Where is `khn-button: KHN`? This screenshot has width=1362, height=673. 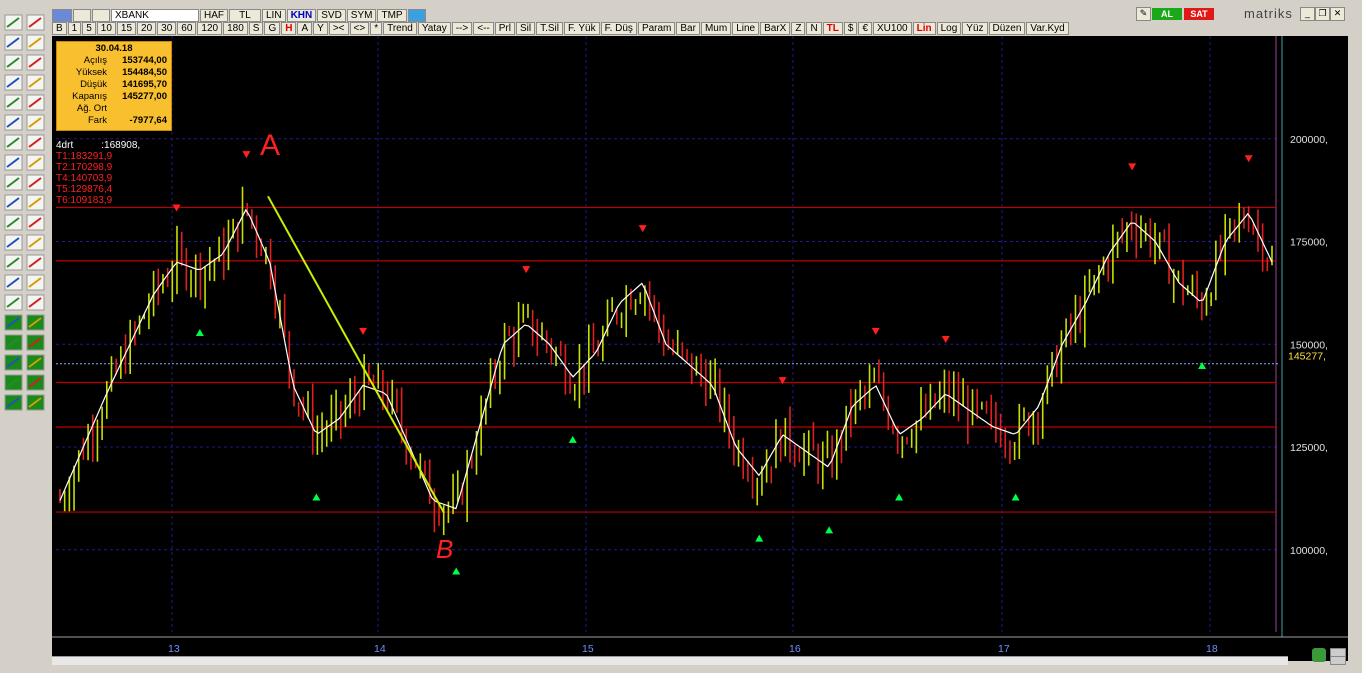 khn-button: KHN is located at coordinates (301, 15).